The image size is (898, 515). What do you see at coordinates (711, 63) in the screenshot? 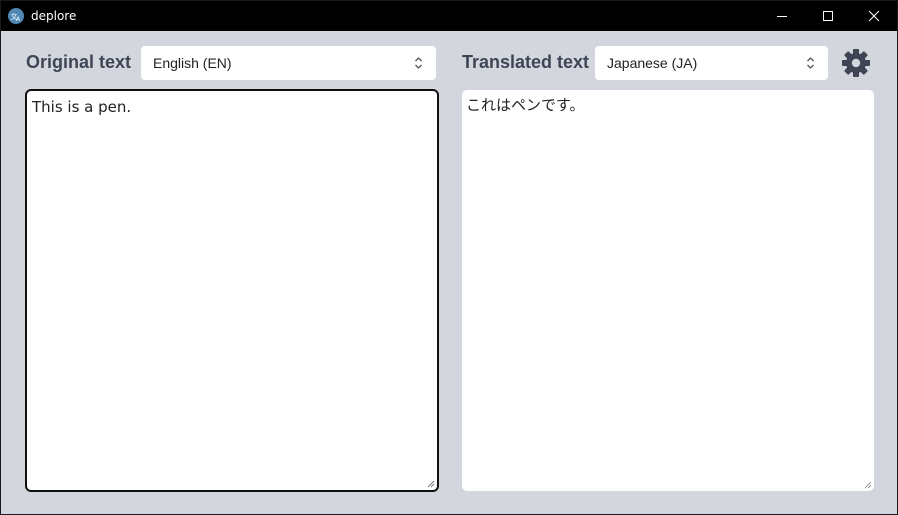
I see `target-language-select: Japanese (JA)` at bounding box center [711, 63].